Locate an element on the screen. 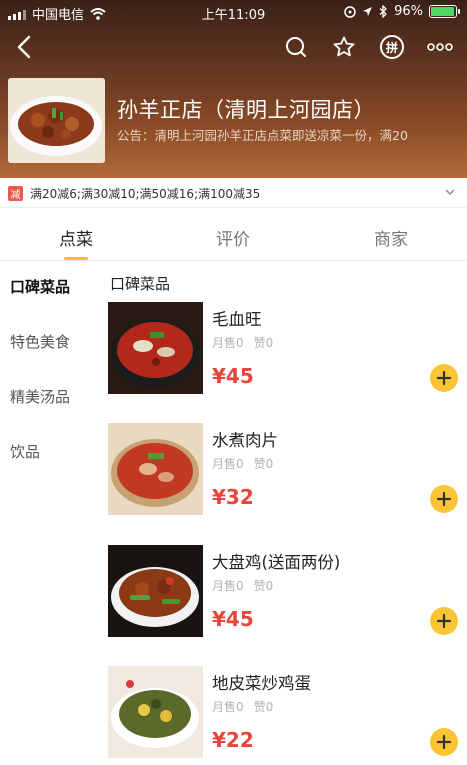 The image size is (467, 765). location-lock-icon is located at coordinates (350, 11).